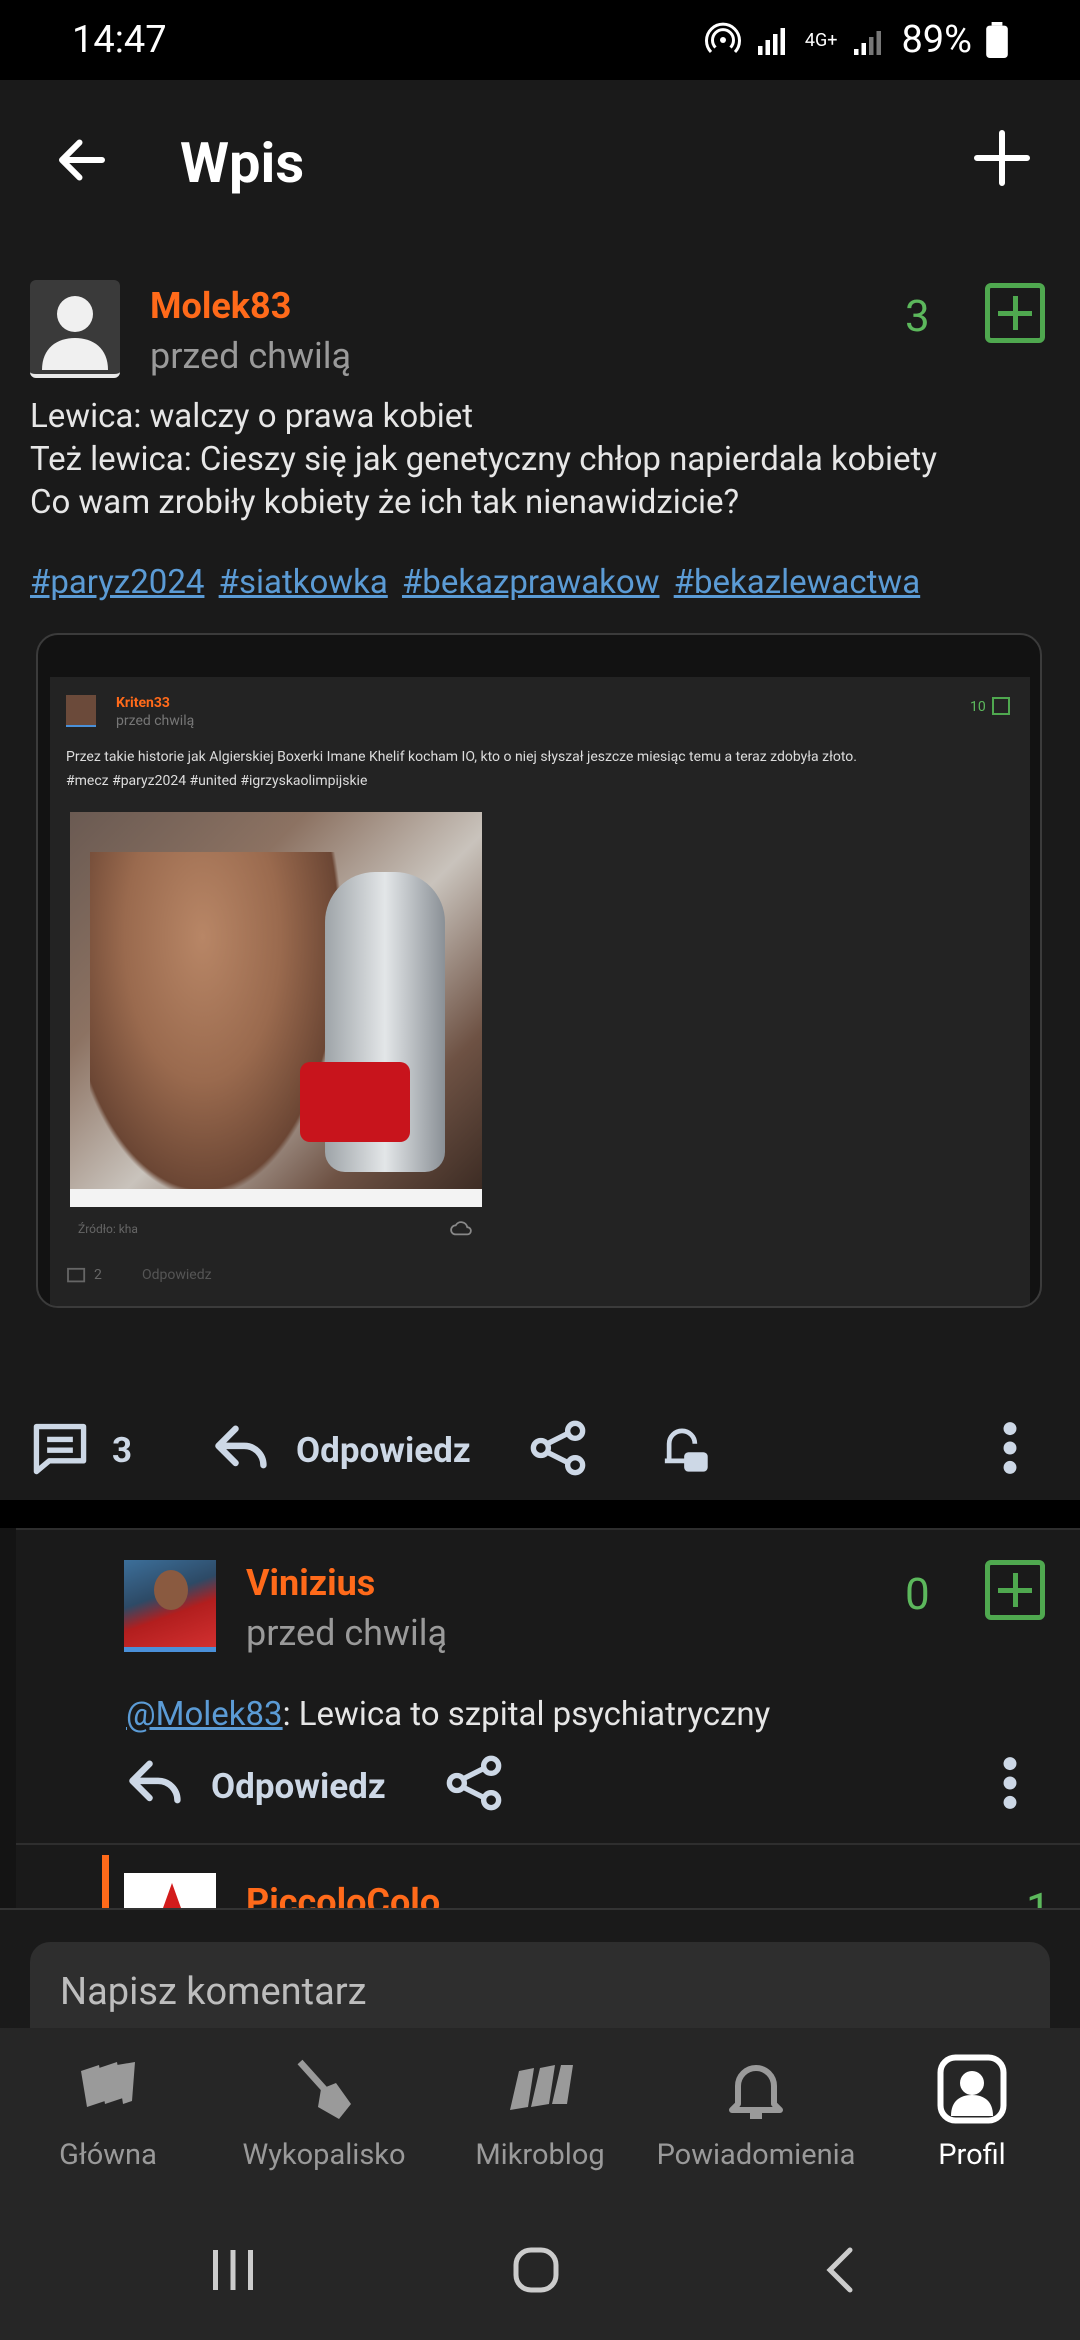  What do you see at coordinates (60, 1448) in the screenshot?
I see `comment-icon` at bounding box center [60, 1448].